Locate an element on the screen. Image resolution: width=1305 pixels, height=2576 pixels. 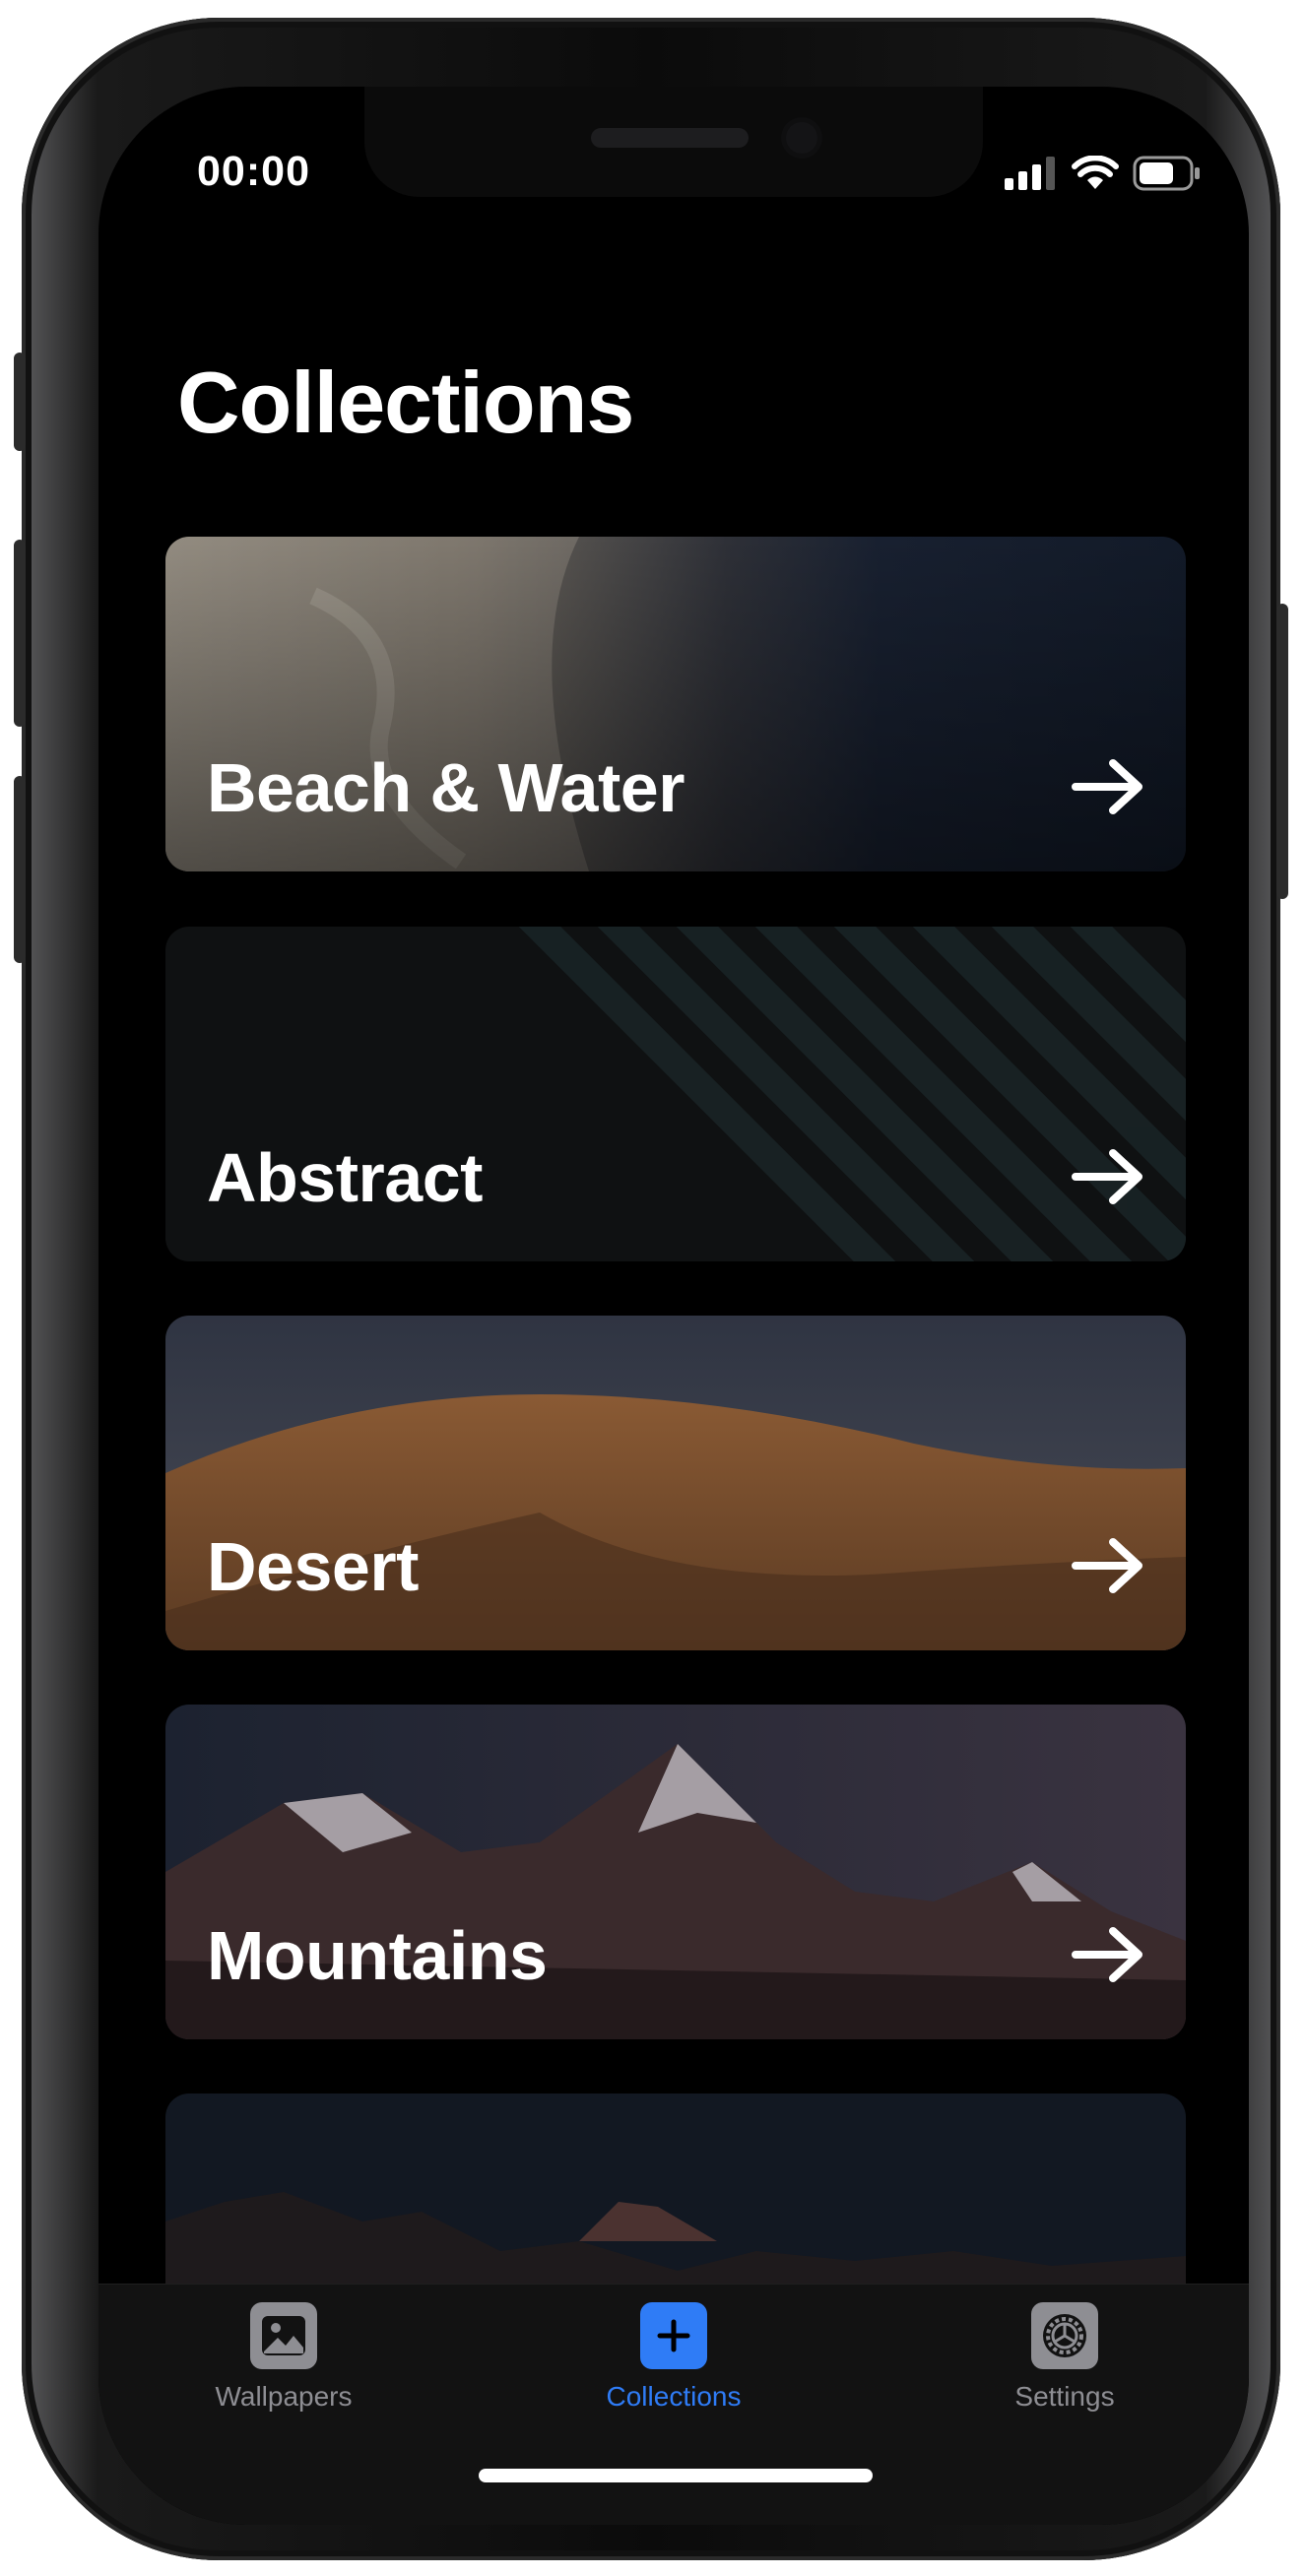
tab-collections: Collections is located at coordinates (674, 2357).